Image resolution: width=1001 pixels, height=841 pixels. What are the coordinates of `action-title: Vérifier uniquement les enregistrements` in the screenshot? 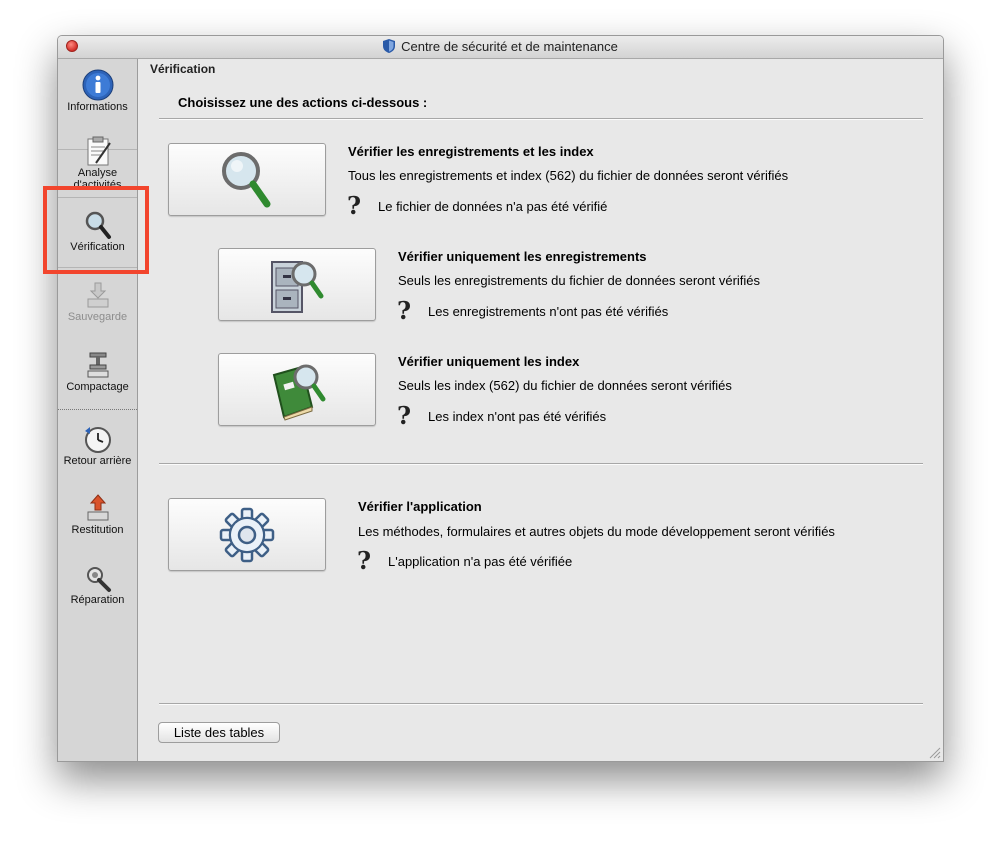 It's located at (522, 256).